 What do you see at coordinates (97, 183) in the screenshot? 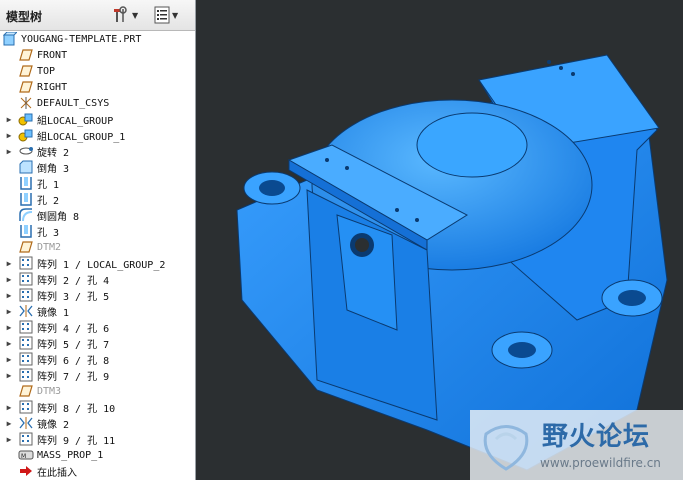
I see `tree-item: 孔 1` at bounding box center [97, 183].